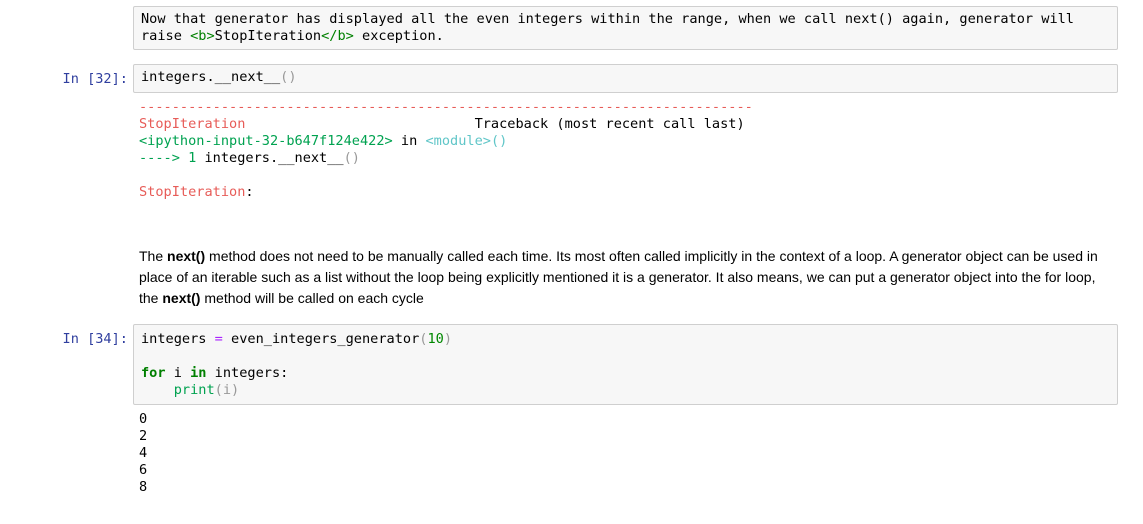  What do you see at coordinates (312, 298) in the screenshot?
I see `md-text-3: method will be called on each cycle` at bounding box center [312, 298].